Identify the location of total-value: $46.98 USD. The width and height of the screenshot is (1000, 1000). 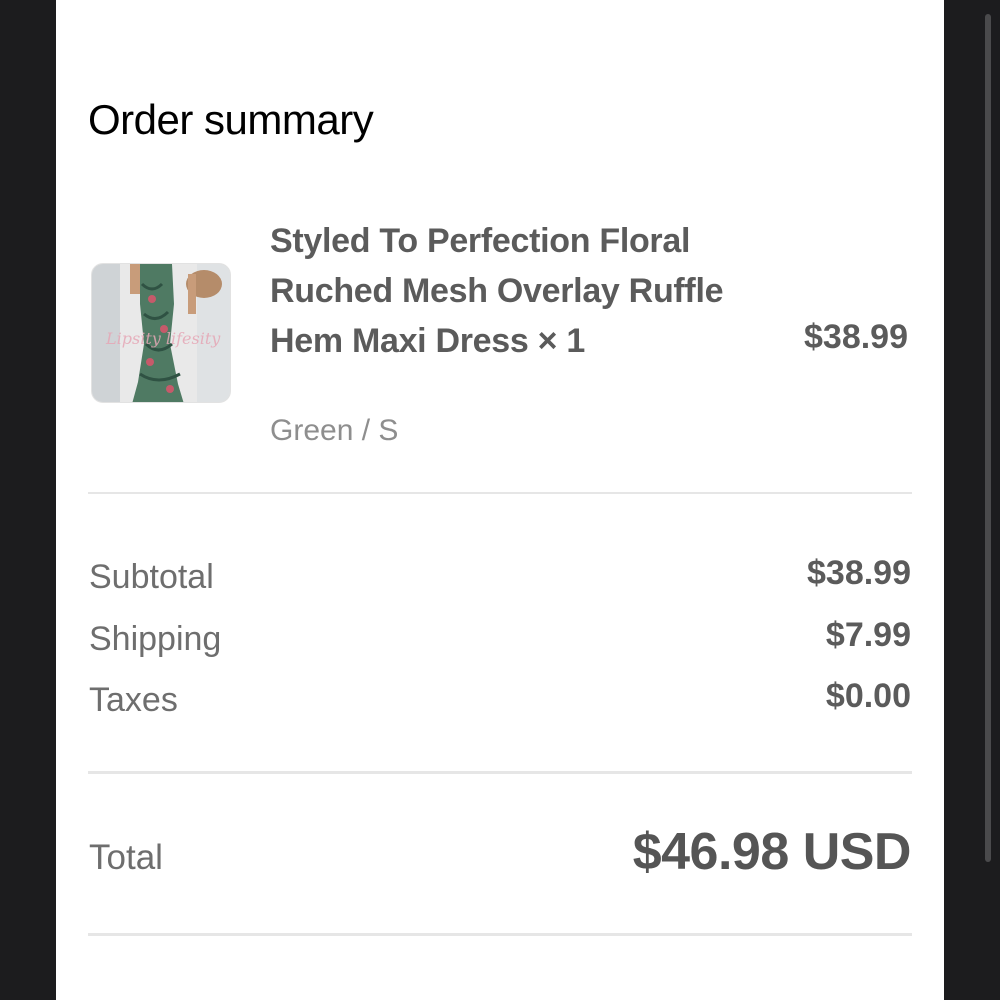
(772, 852).